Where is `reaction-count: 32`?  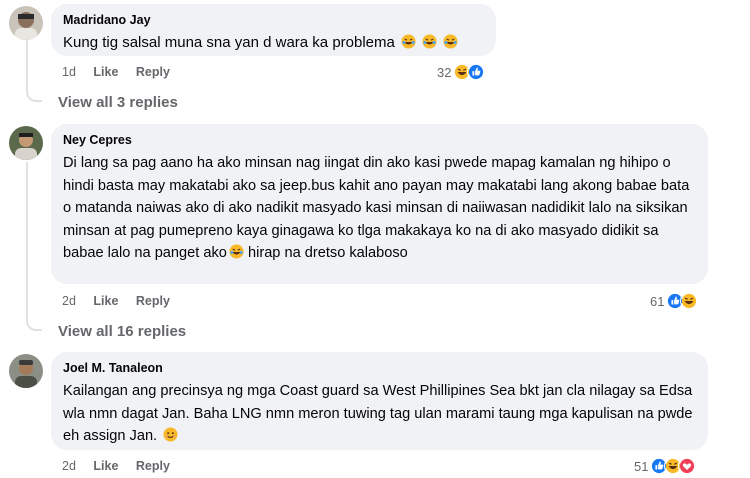
reaction-count: 32 is located at coordinates (444, 72).